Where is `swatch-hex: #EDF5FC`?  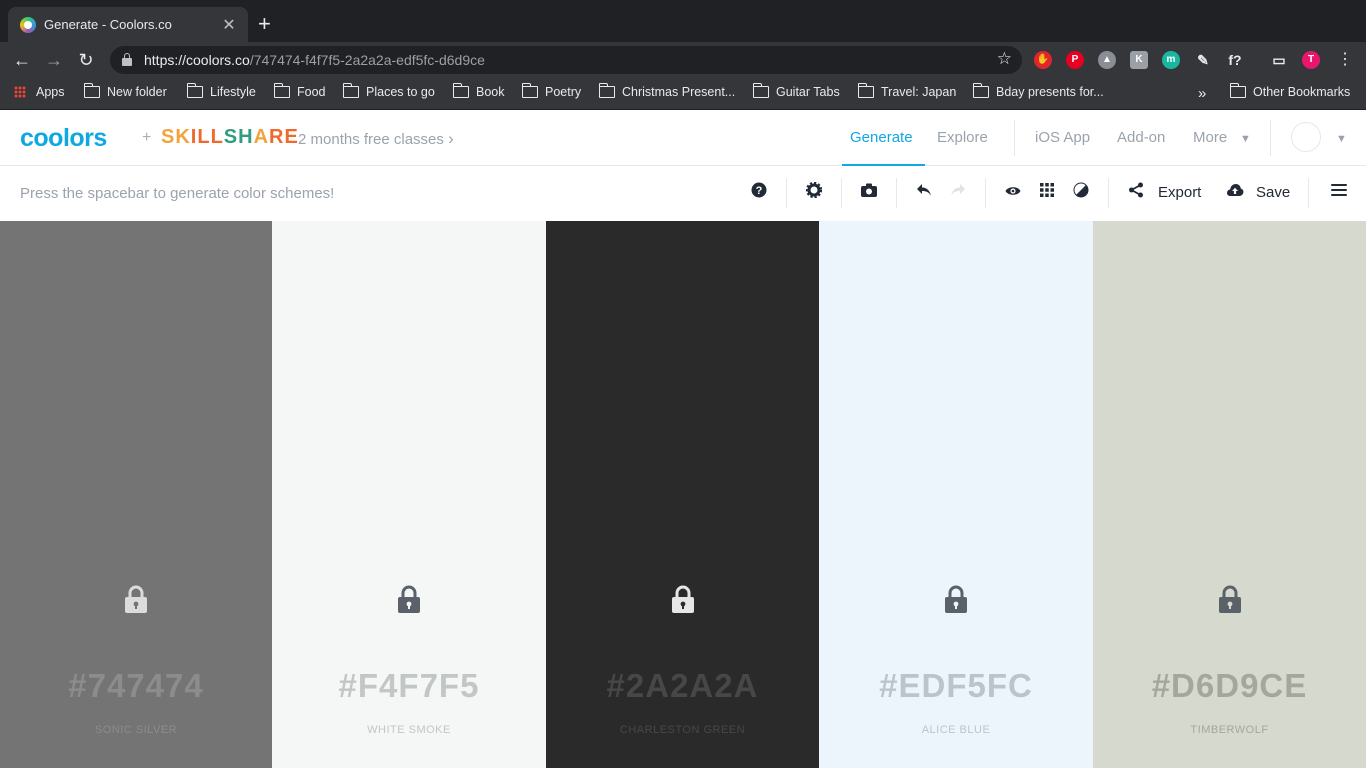 swatch-hex: #EDF5FC is located at coordinates (956, 686).